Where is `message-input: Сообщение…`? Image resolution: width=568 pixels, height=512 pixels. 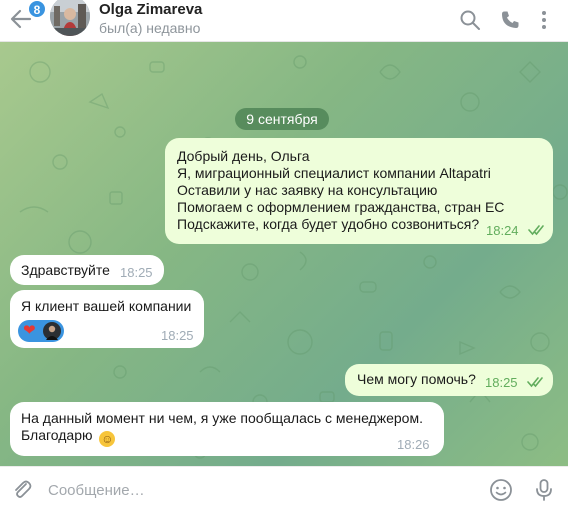
message-input: Сообщение… is located at coordinates (96, 490).